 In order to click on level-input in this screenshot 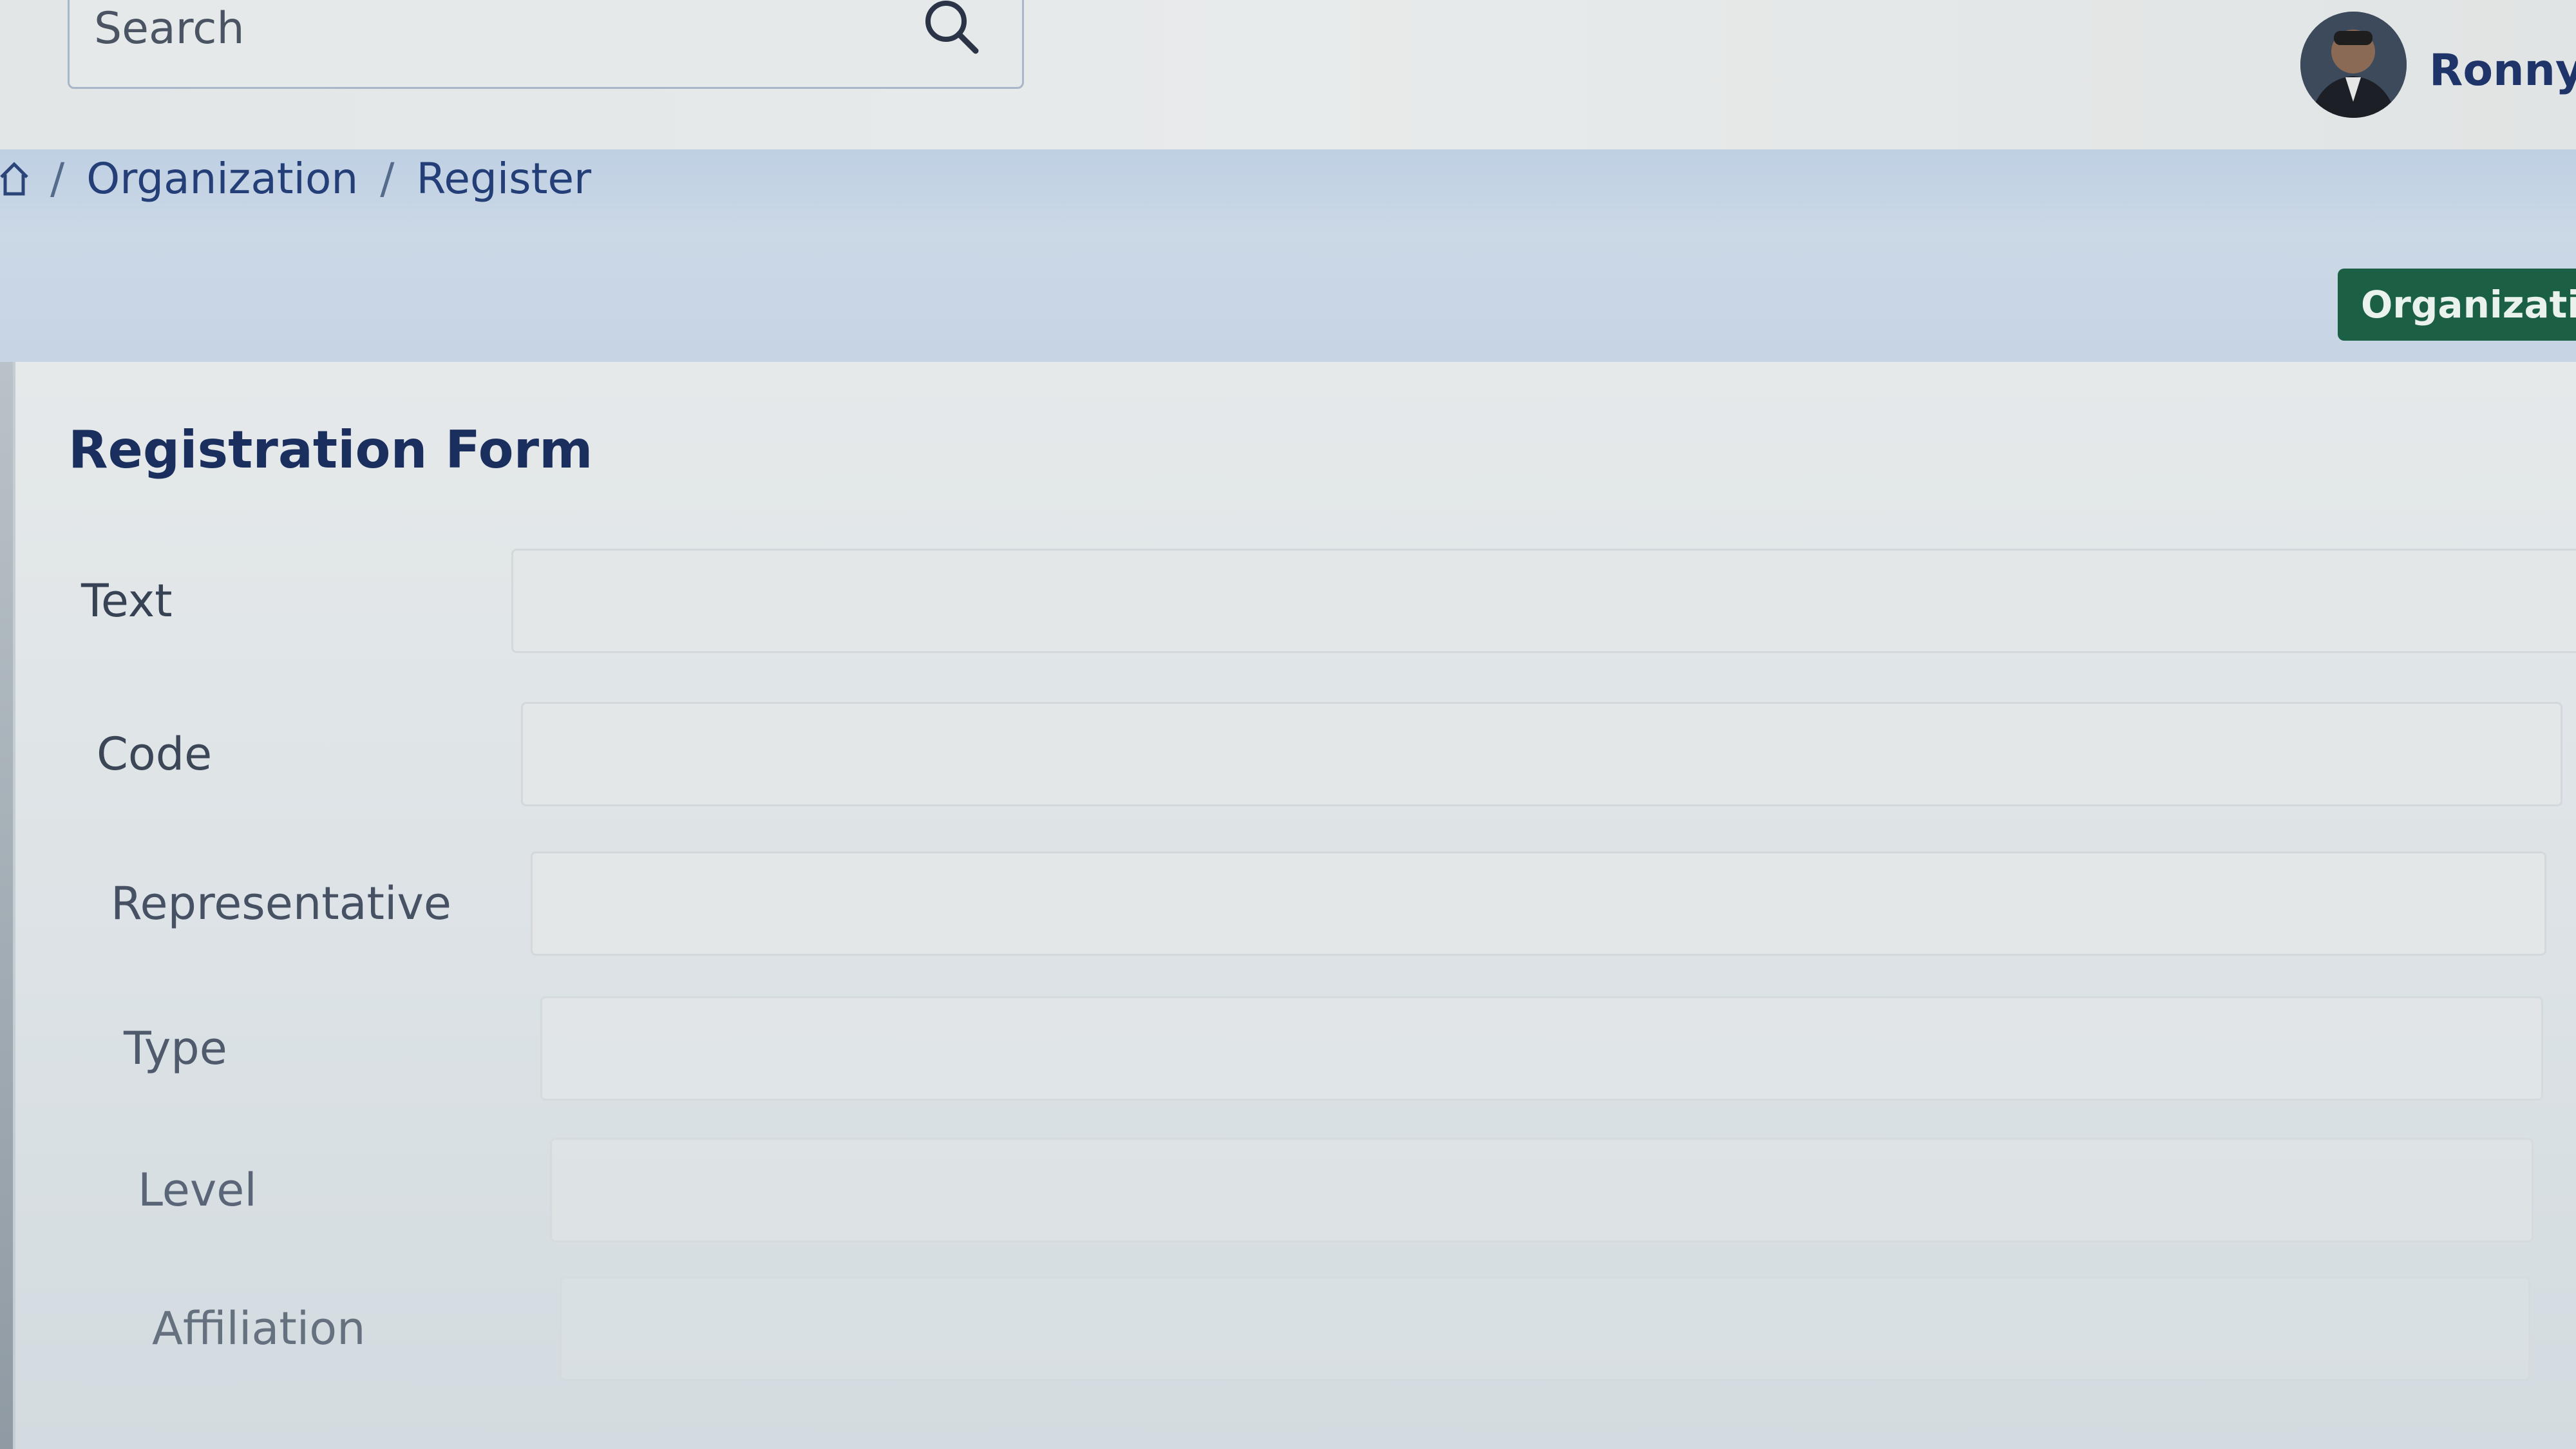, I will do `click(1541, 1190)`.